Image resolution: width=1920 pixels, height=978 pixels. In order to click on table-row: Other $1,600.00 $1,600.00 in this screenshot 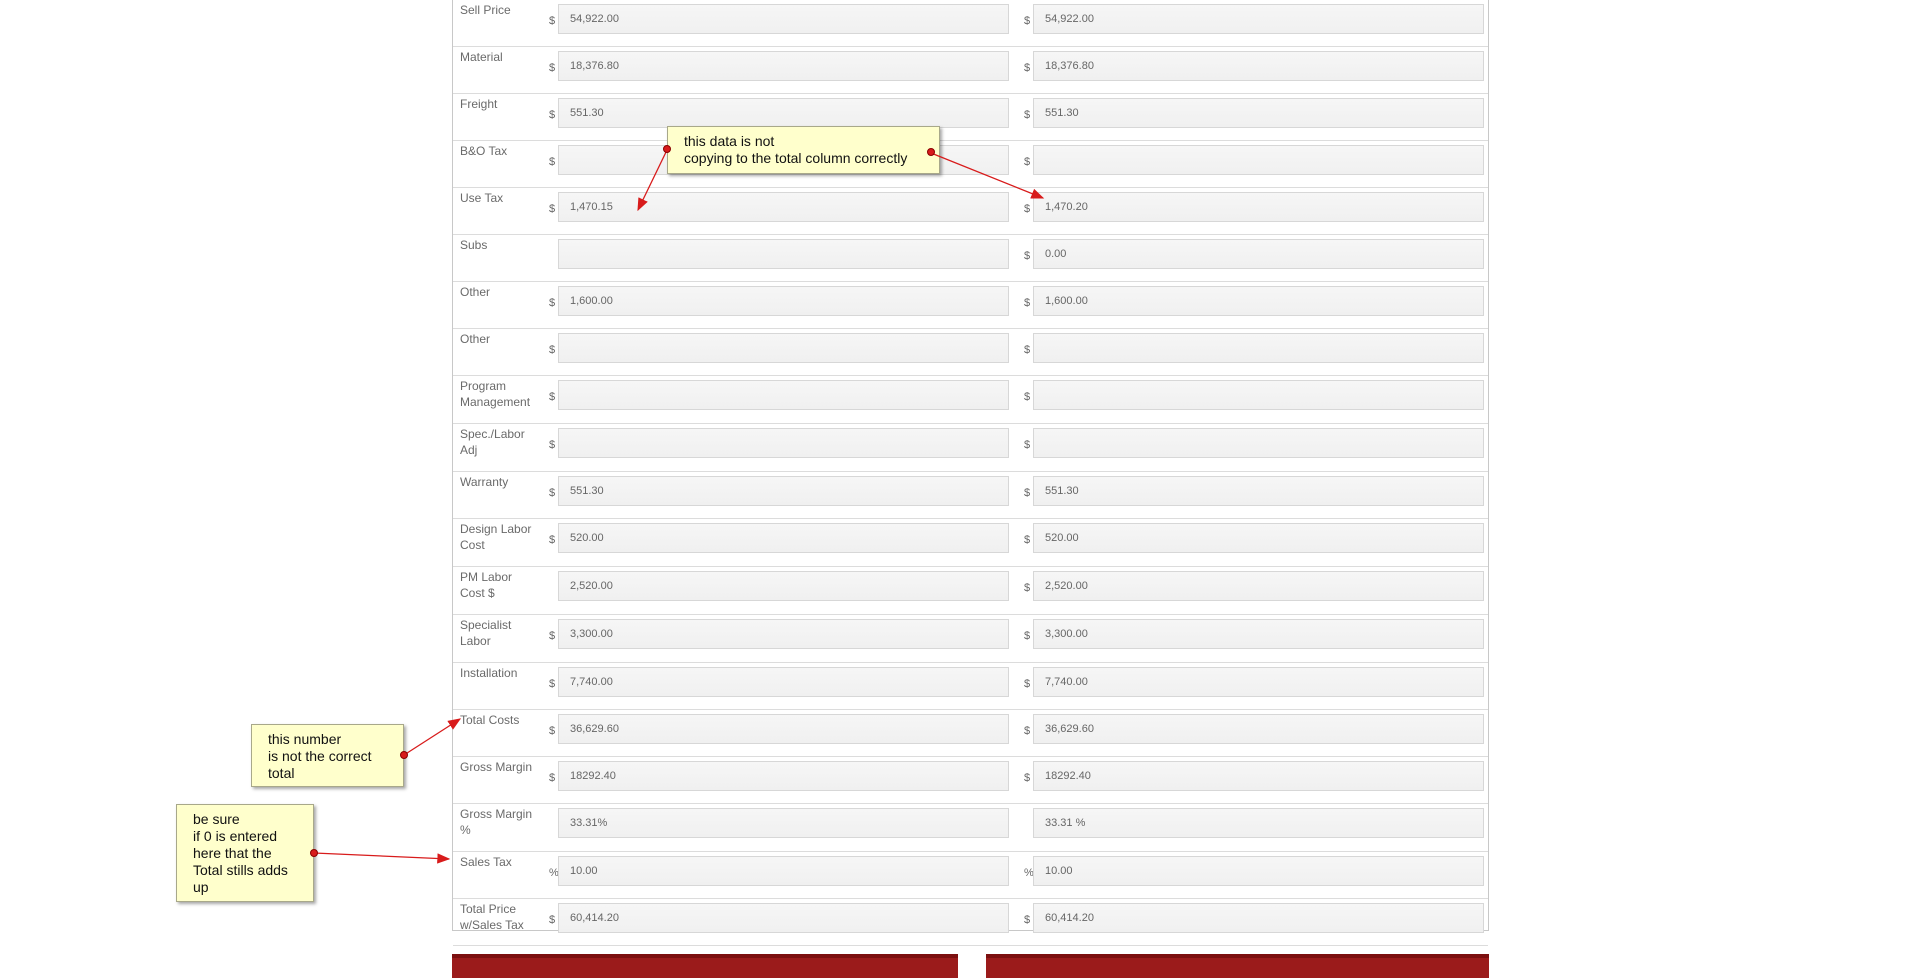, I will do `click(970, 305)`.